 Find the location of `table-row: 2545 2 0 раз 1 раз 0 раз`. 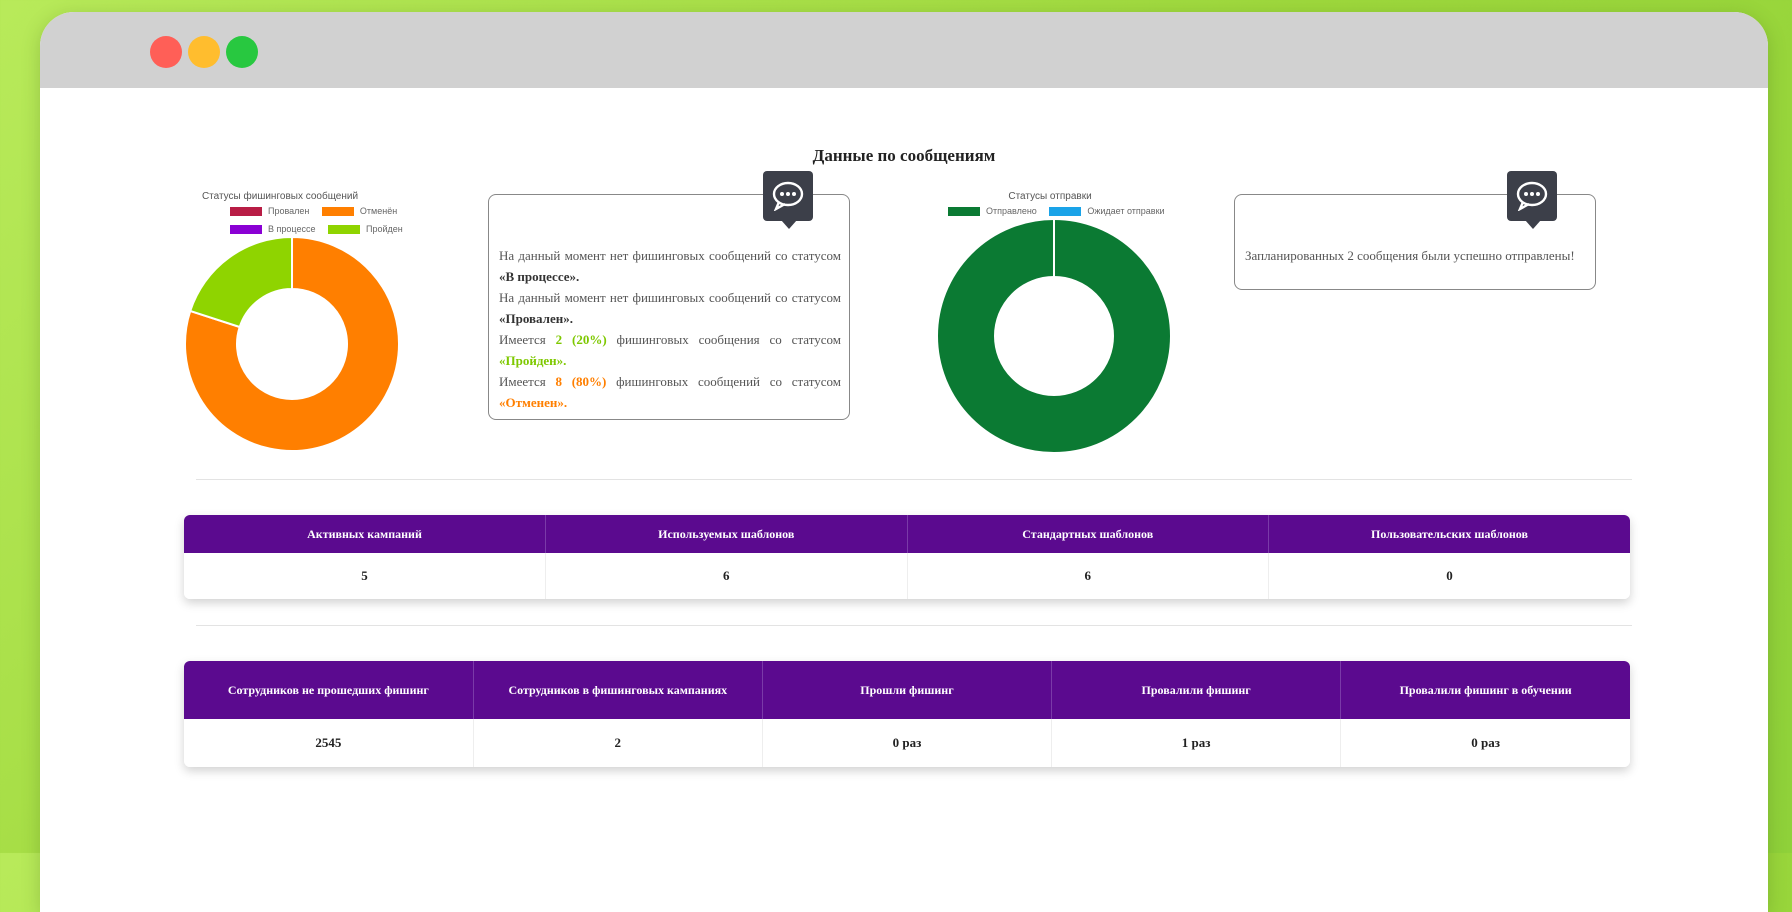

table-row: 2545 2 0 раз 1 раз 0 раз is located at coordinates (907, 743).